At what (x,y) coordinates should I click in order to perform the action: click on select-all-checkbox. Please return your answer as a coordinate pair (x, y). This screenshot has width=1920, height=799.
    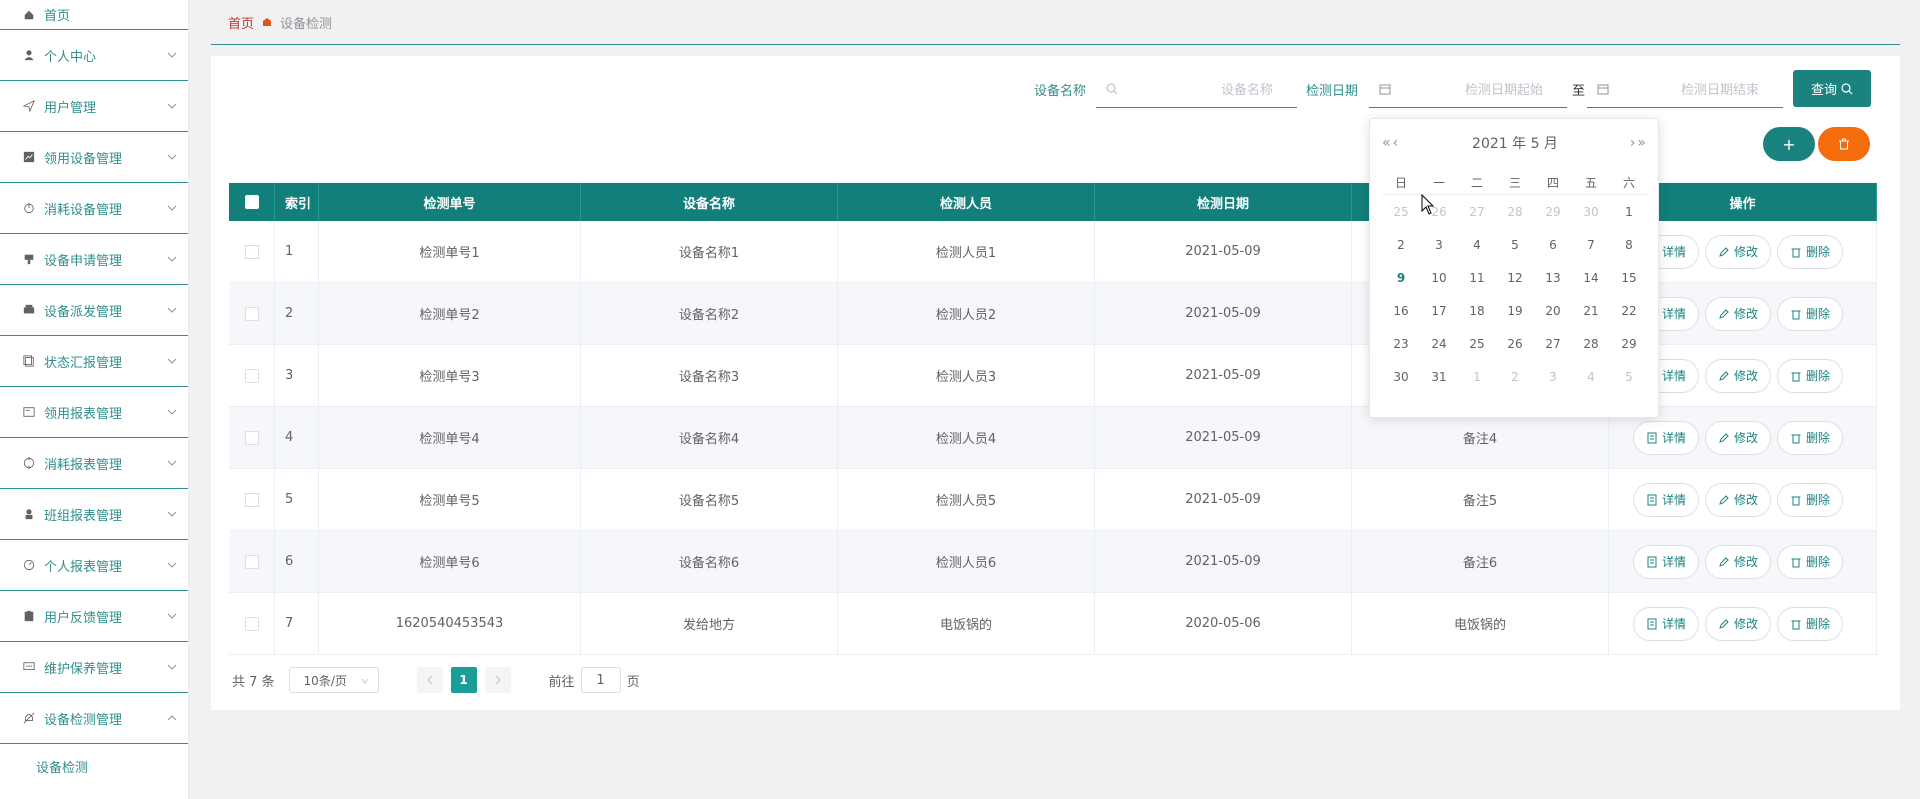
    Looking at the image, I should click on (251, 202).